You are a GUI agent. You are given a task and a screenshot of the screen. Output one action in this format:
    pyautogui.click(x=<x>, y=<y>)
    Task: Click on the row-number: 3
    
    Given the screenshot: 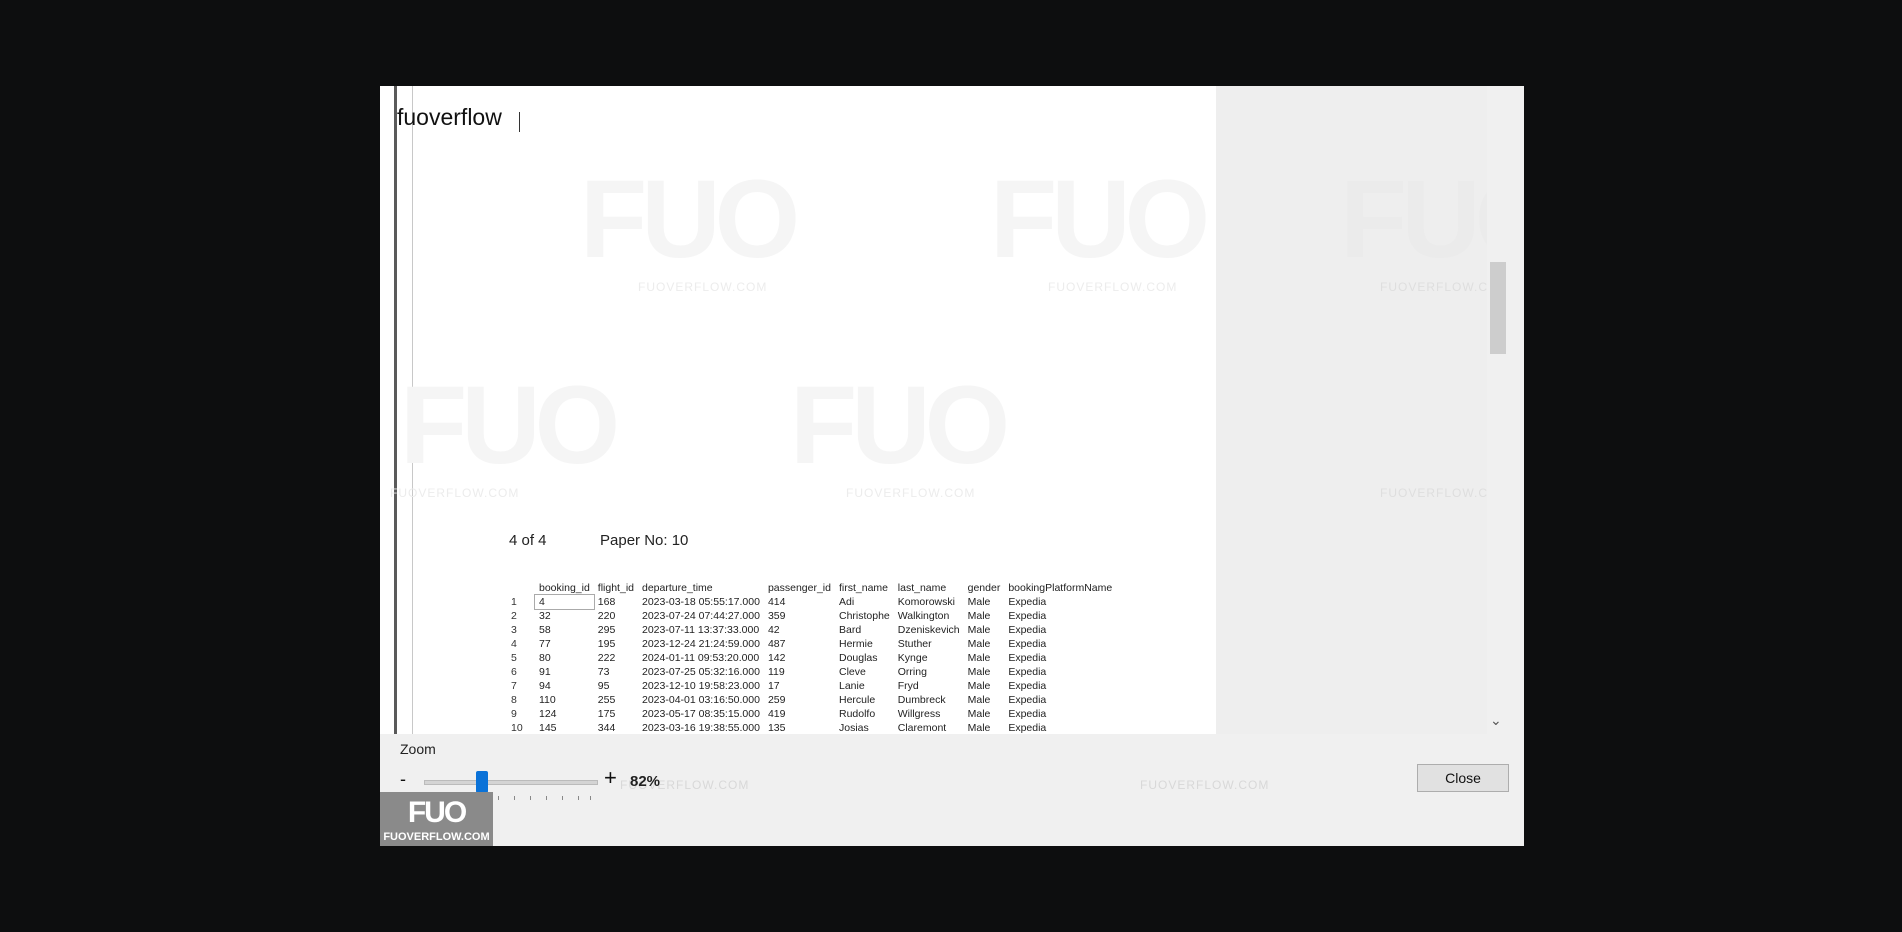 What is the action you would take?
    pyautogui.click(x=514, y=630)
    